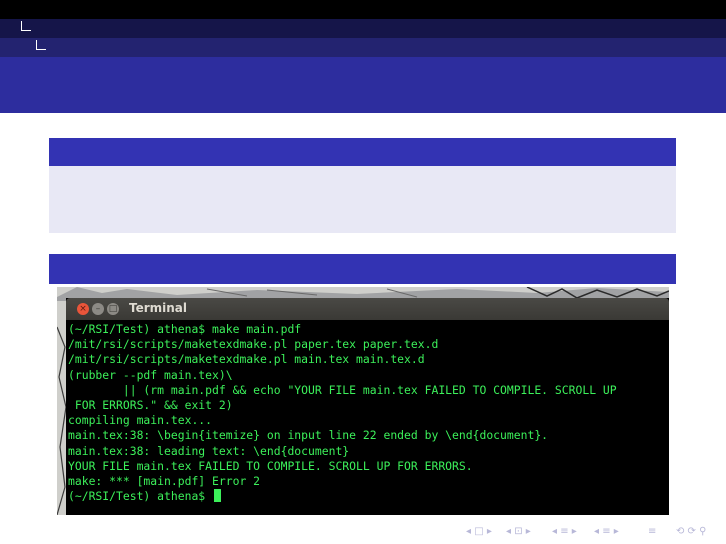 The width and height of the screenshot is (726, 544). I want to click on block-title-bar, so click(362, 152).